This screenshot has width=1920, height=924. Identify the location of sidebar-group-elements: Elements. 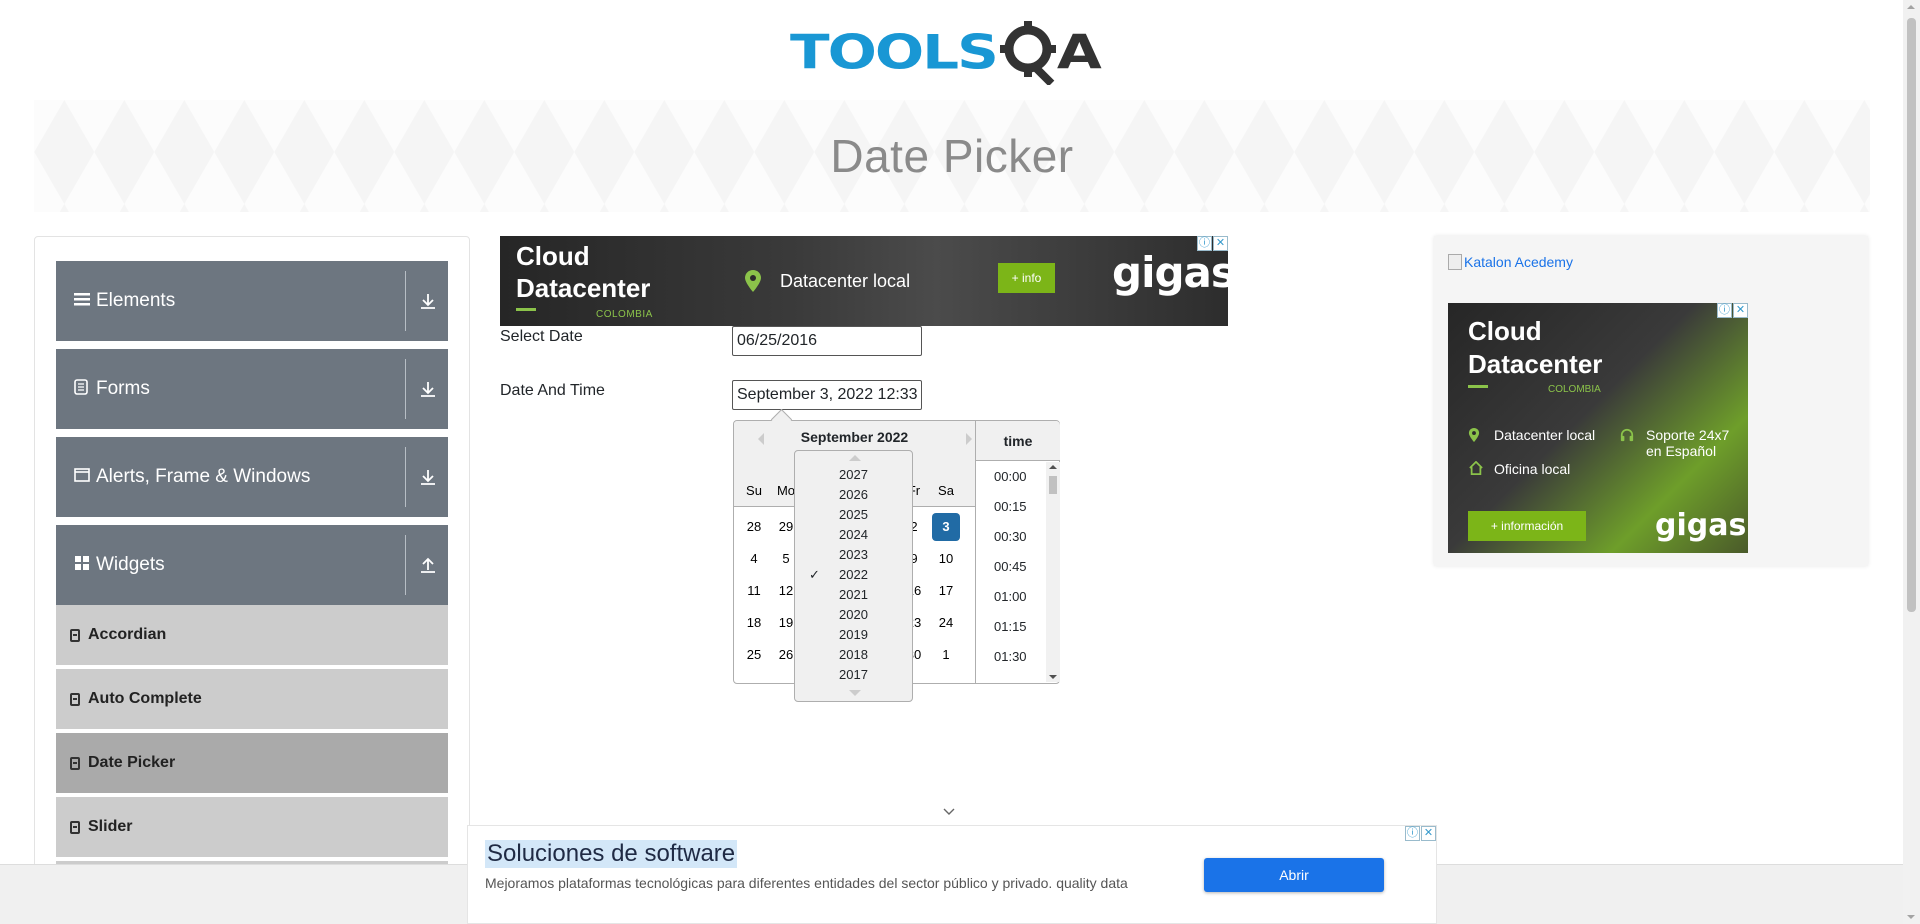
(252, 301).